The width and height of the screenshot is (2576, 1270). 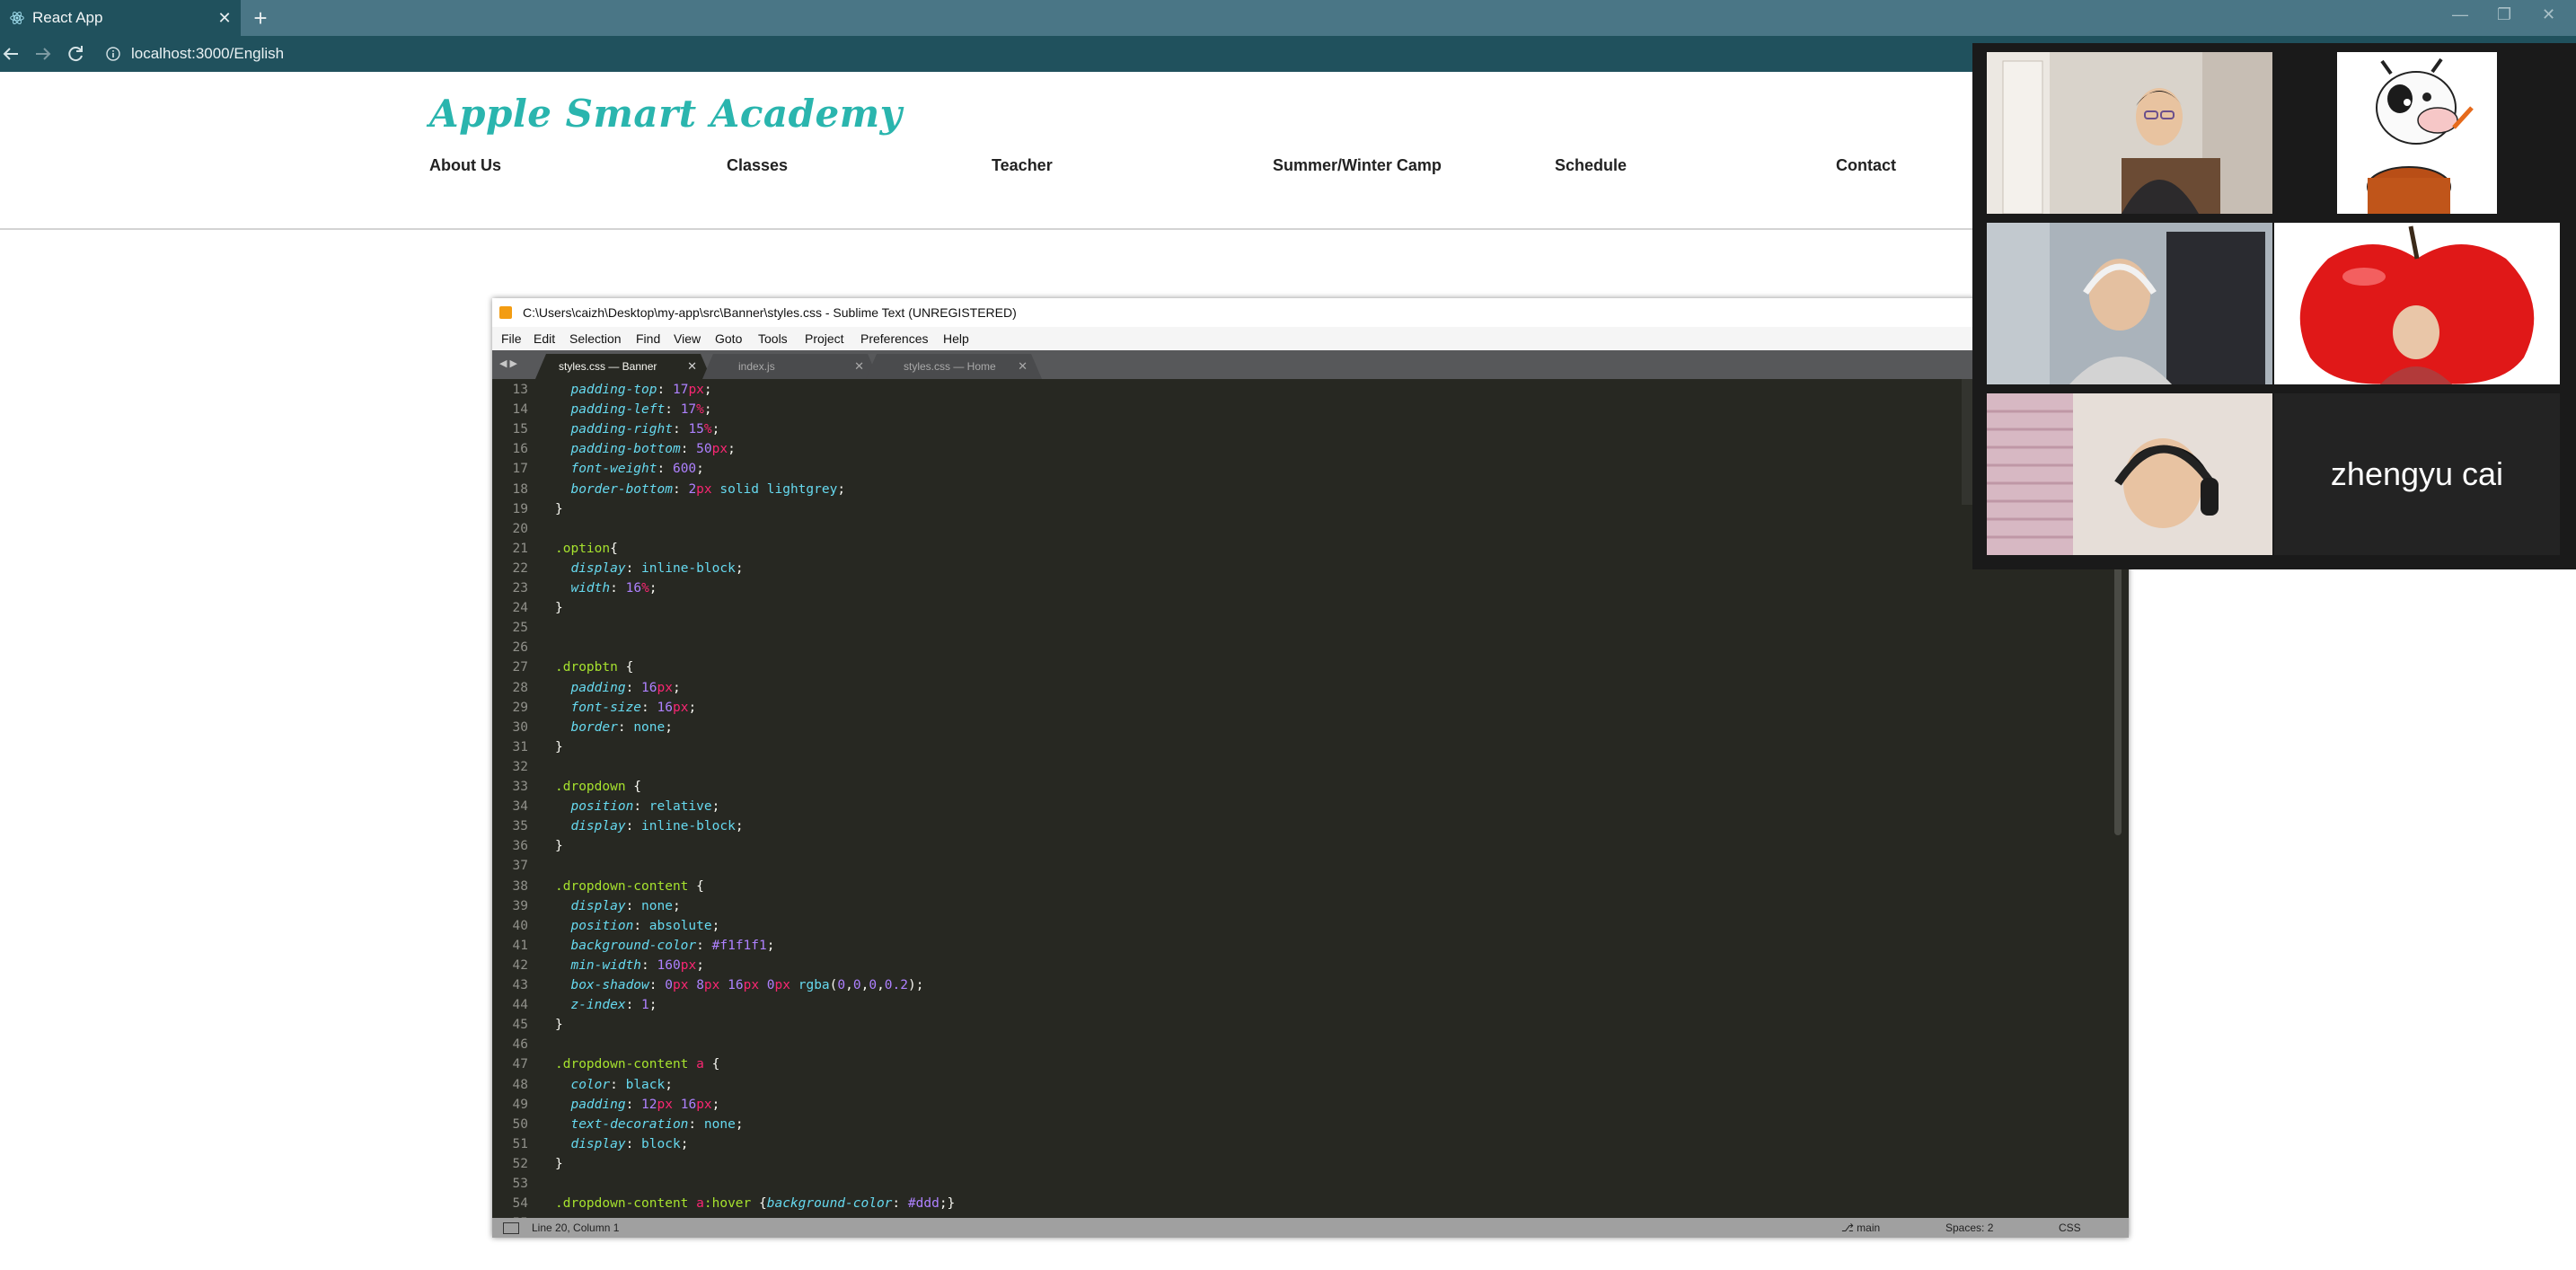 I want to click on nav-schedule: Schedule, so click(x=1591, y=166).